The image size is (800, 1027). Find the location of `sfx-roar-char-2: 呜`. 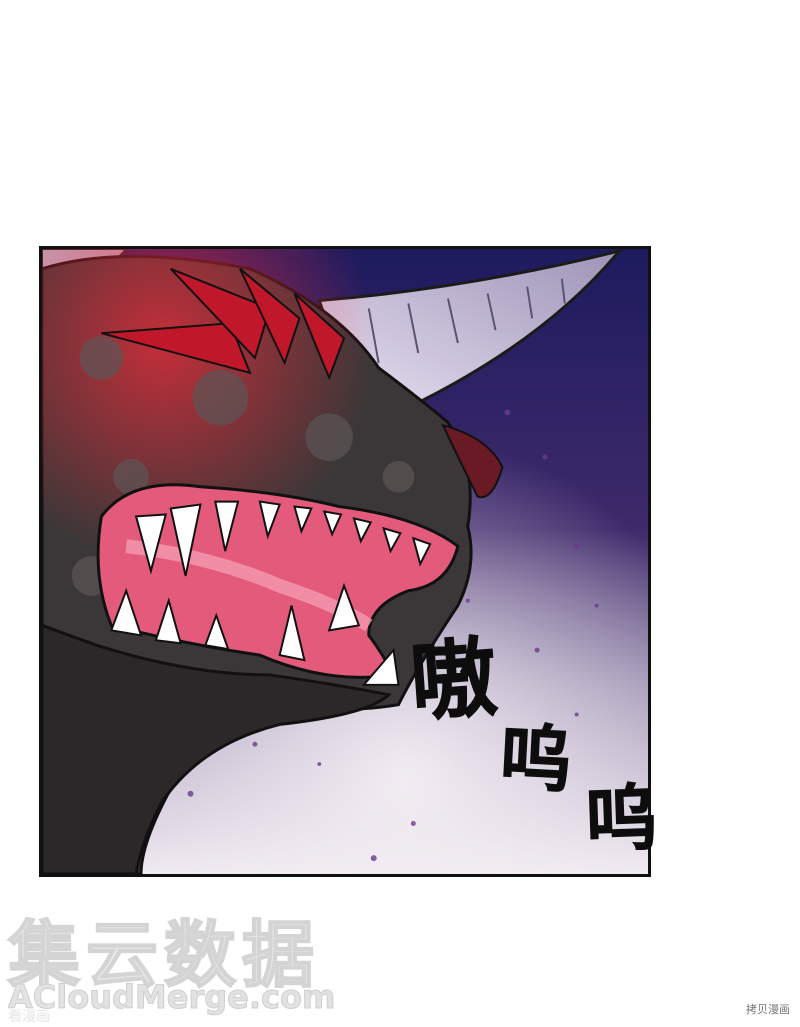

sfx-roar-char-2: 呜 is located at coordinates (535, 759).